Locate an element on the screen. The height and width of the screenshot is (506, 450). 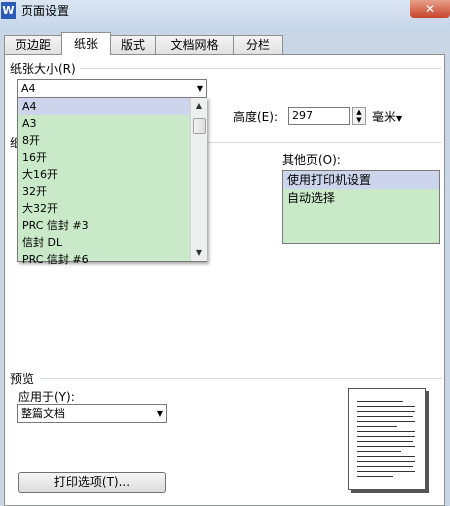
arrow-up-icon: ▲ is located at coordinates (199, 106).